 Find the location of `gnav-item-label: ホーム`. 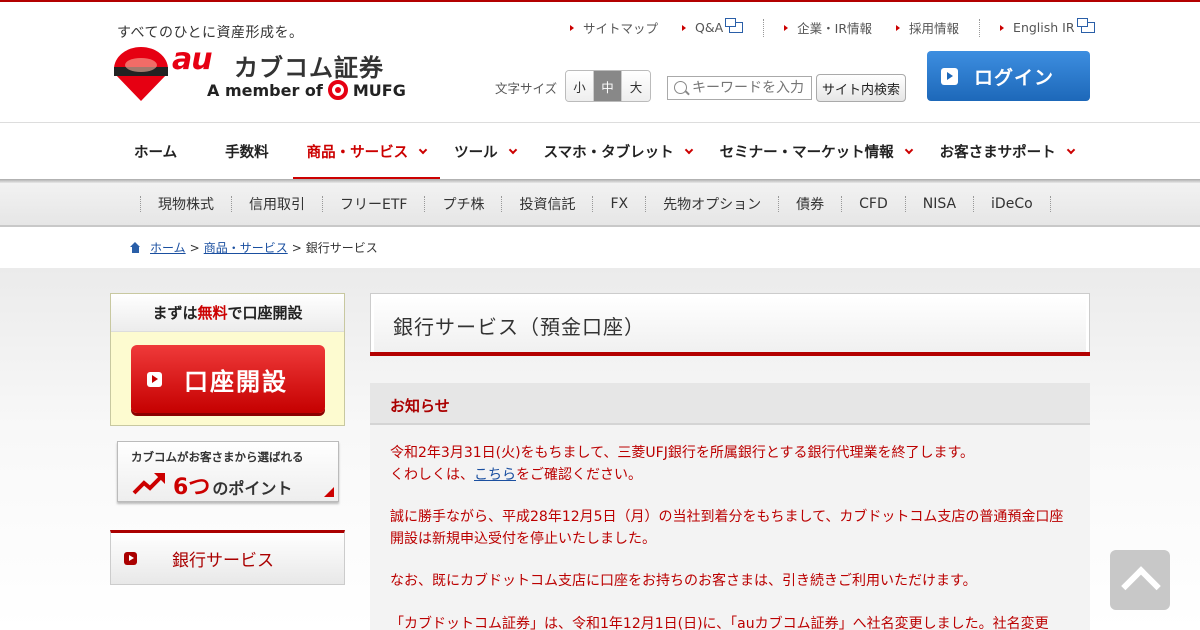

gnav-item-label: ホーム is located at coordinates (156, 153).